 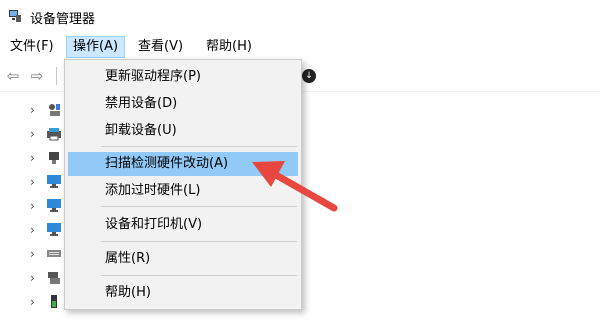 I want to click on toolbar-separator, so click(x=56, y=76).